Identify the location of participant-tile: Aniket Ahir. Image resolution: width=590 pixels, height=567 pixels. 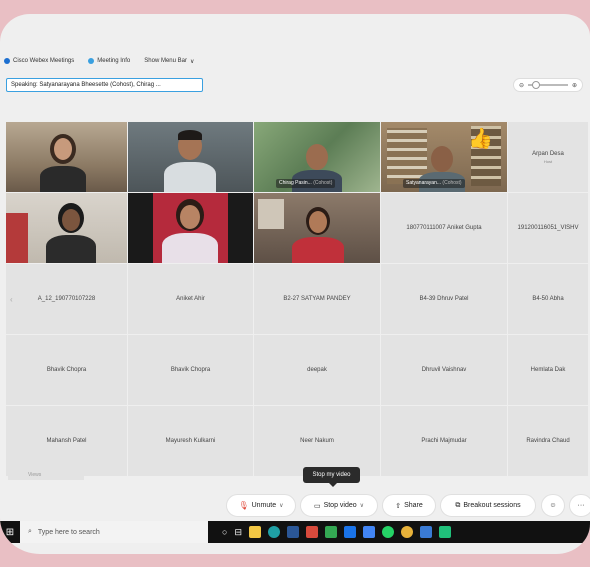
(190, 299).